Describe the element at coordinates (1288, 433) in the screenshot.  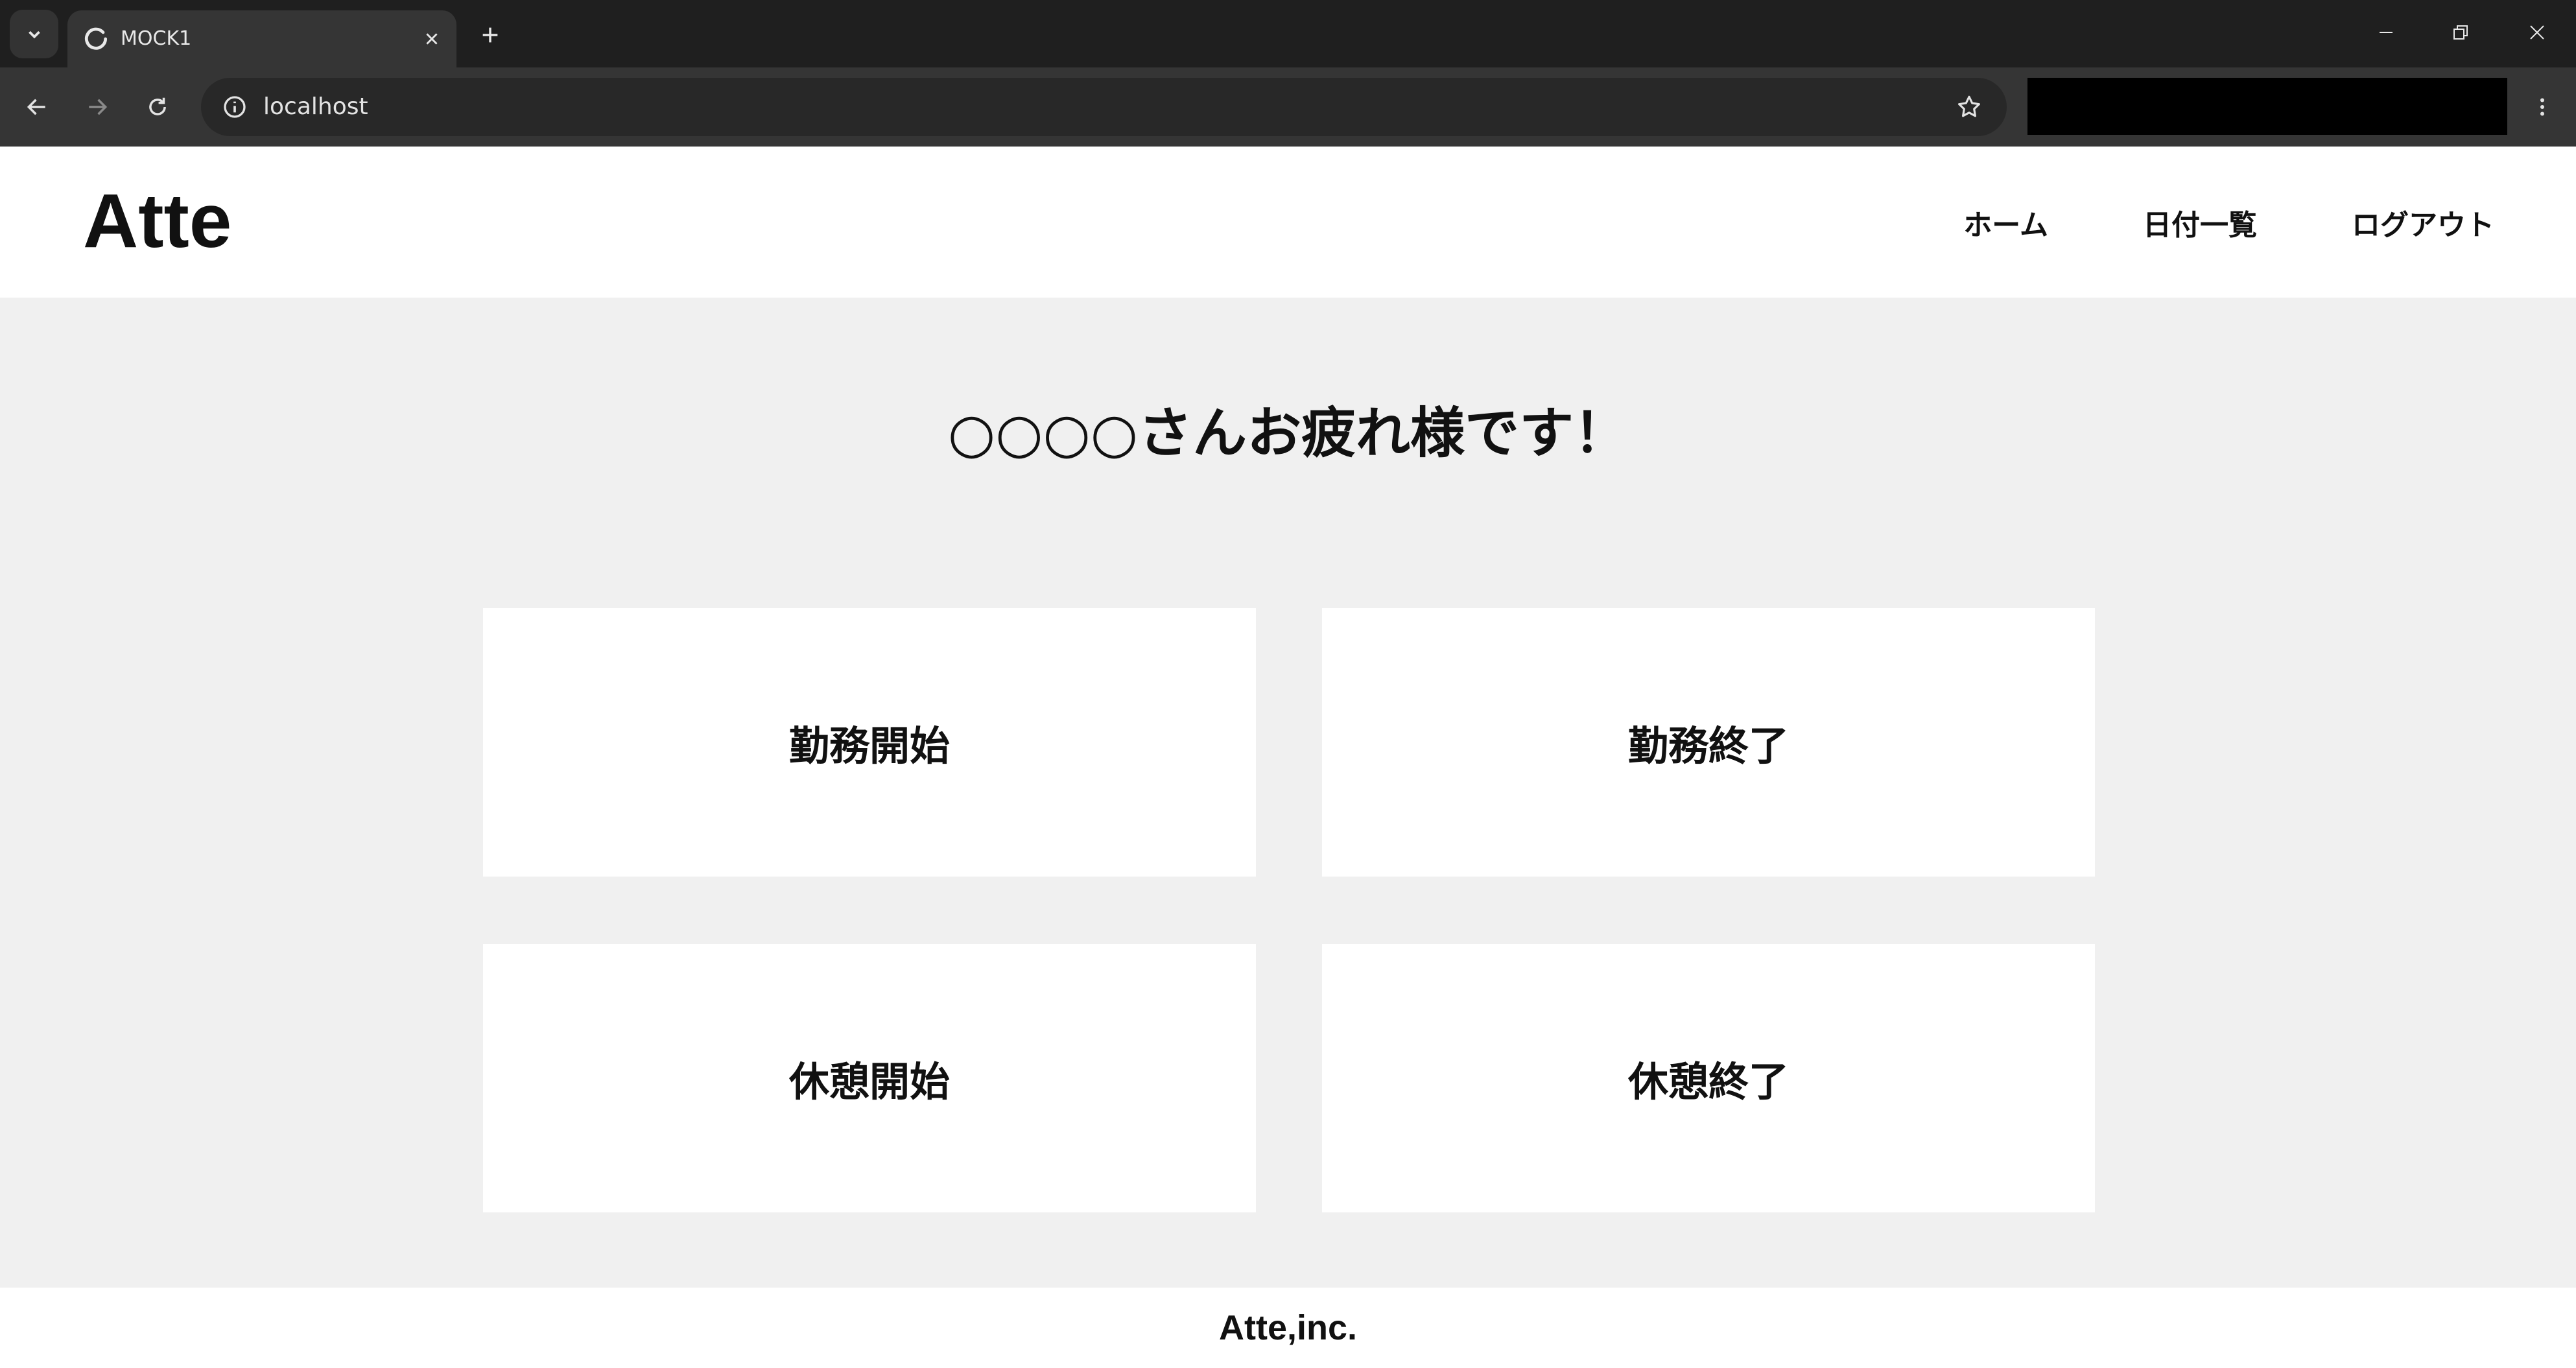
I see `greeting-message: ○○○○さんお疲れ様です！` at that location.